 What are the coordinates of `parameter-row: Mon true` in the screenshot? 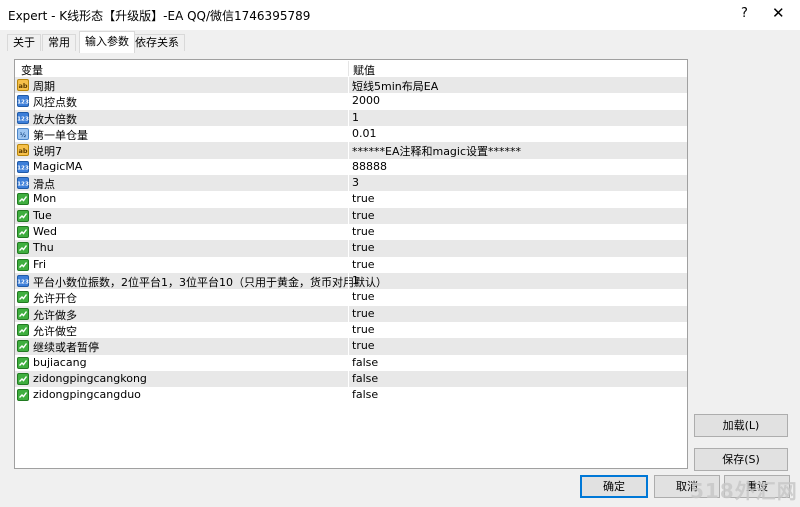 It's located at (351, 199).